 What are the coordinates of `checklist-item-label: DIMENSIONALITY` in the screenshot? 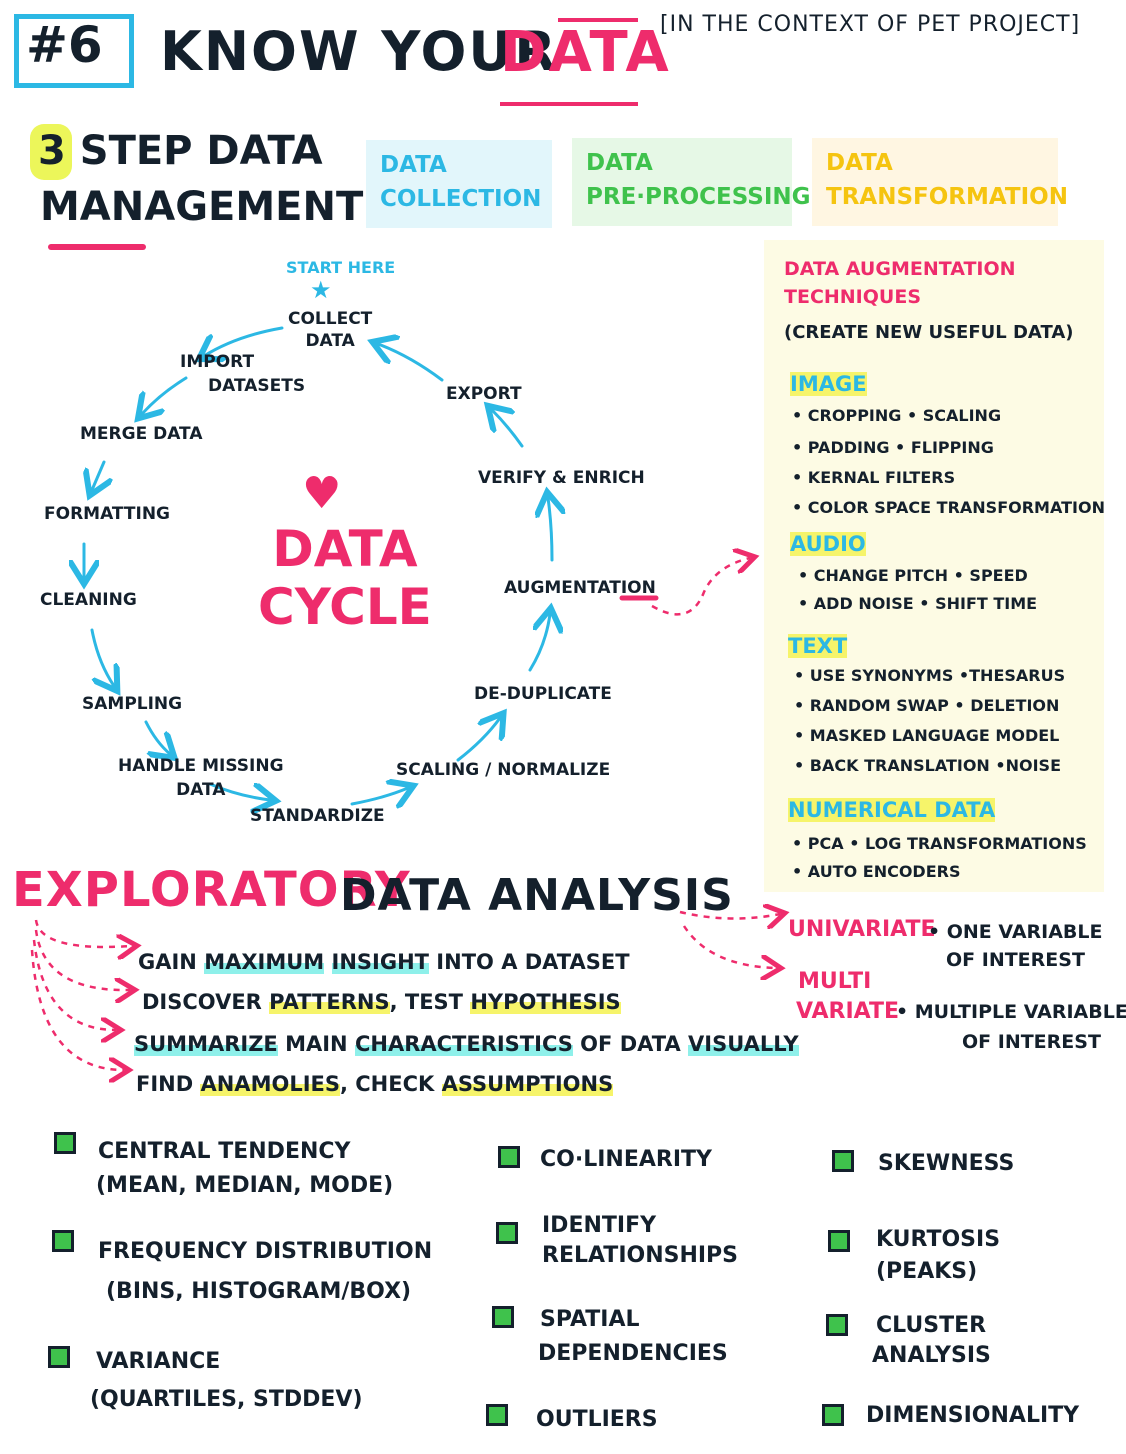 It's located at (973, 1415).